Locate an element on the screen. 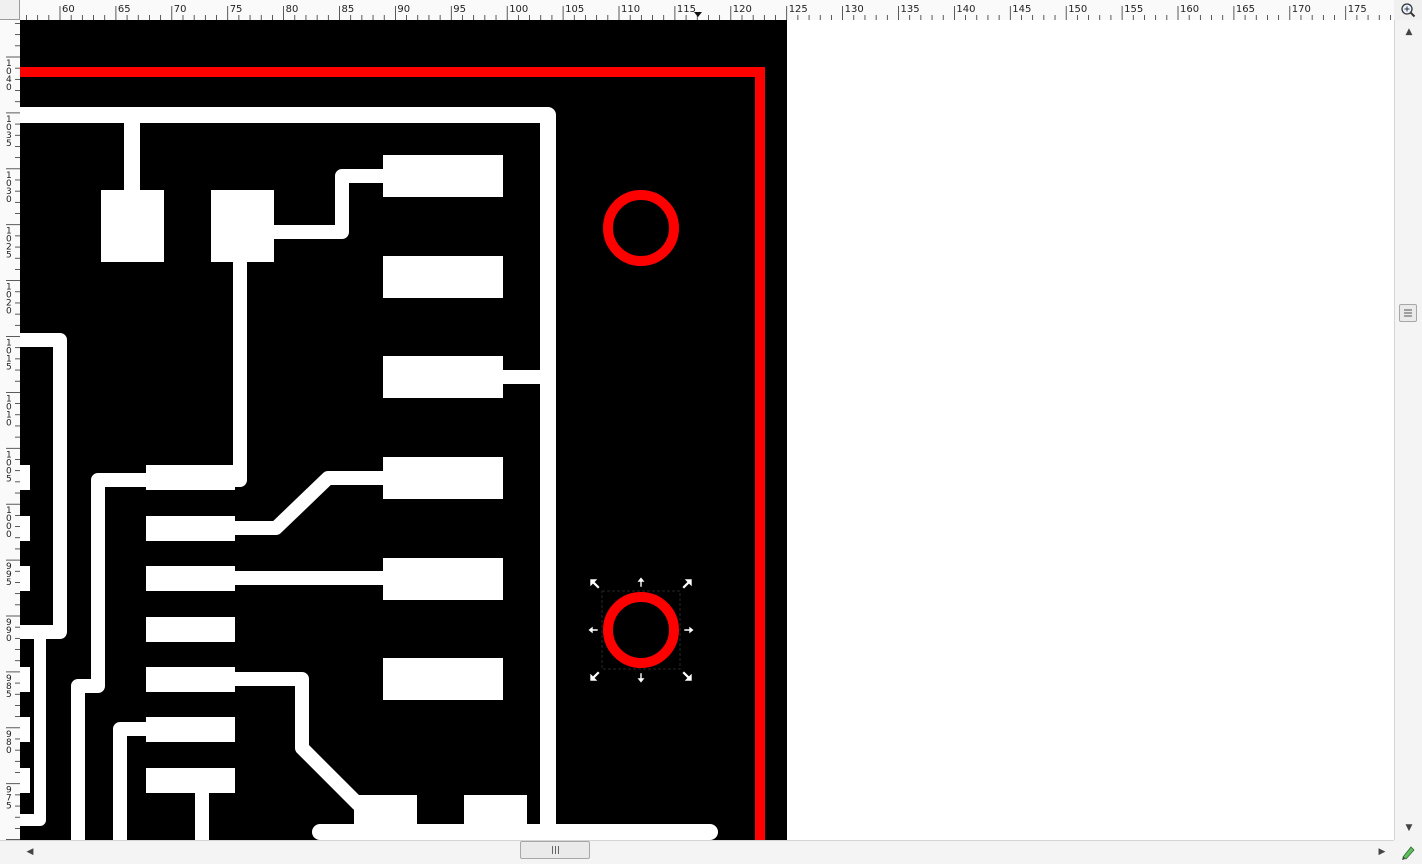 Image resolution: width=1422 pixels, height=864 pixels. ruler-label: 990 is located at coordinates (9, 631).